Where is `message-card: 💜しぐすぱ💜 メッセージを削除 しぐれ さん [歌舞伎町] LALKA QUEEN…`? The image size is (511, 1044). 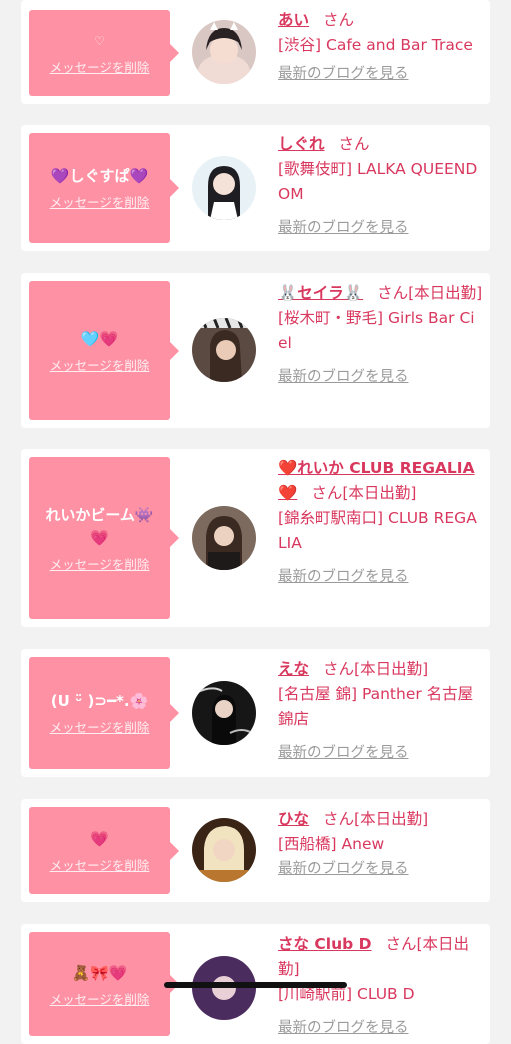
message-card: 💜しぐすぱ💜 メッセージを削除 しぐれ さん [歌舞伎町] LALKA QUEEN… is located at coordinates (255, 188).